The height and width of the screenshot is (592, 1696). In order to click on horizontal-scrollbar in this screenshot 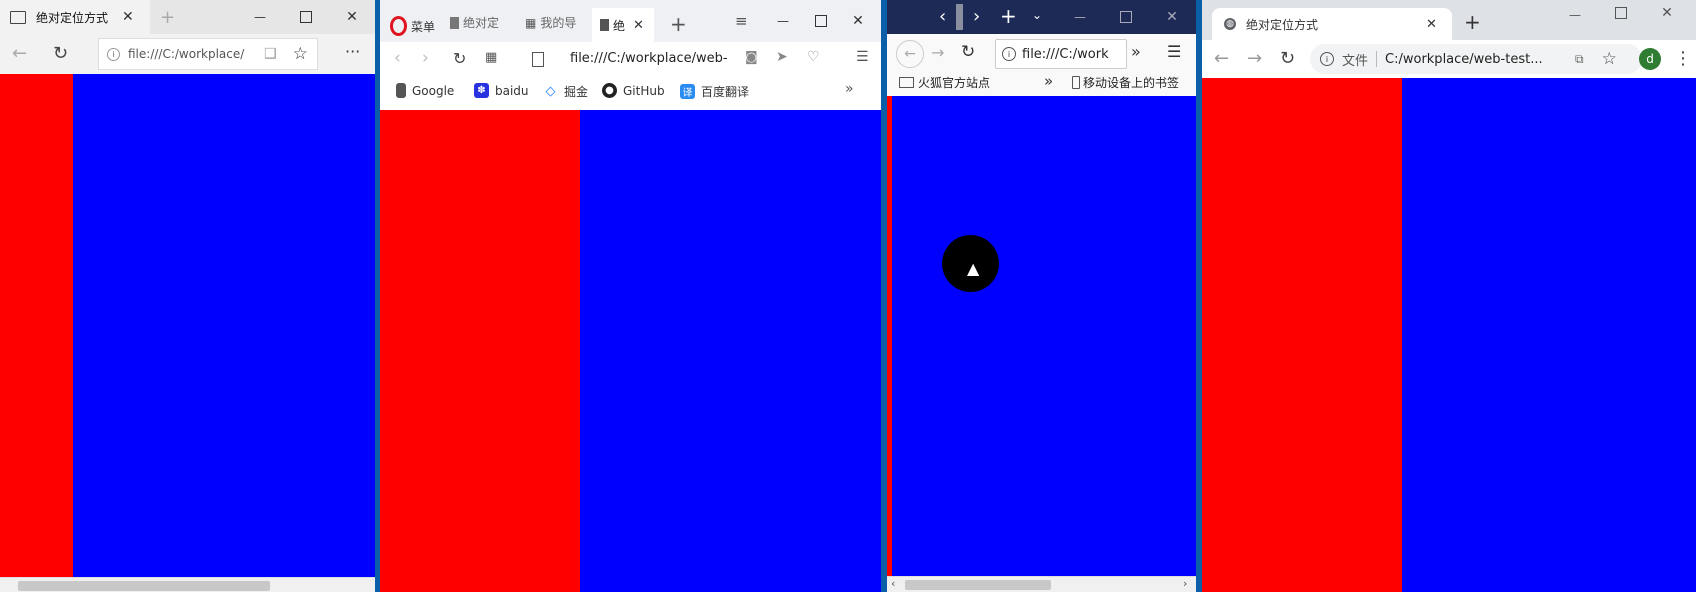, I will do `click(187, 584)`.